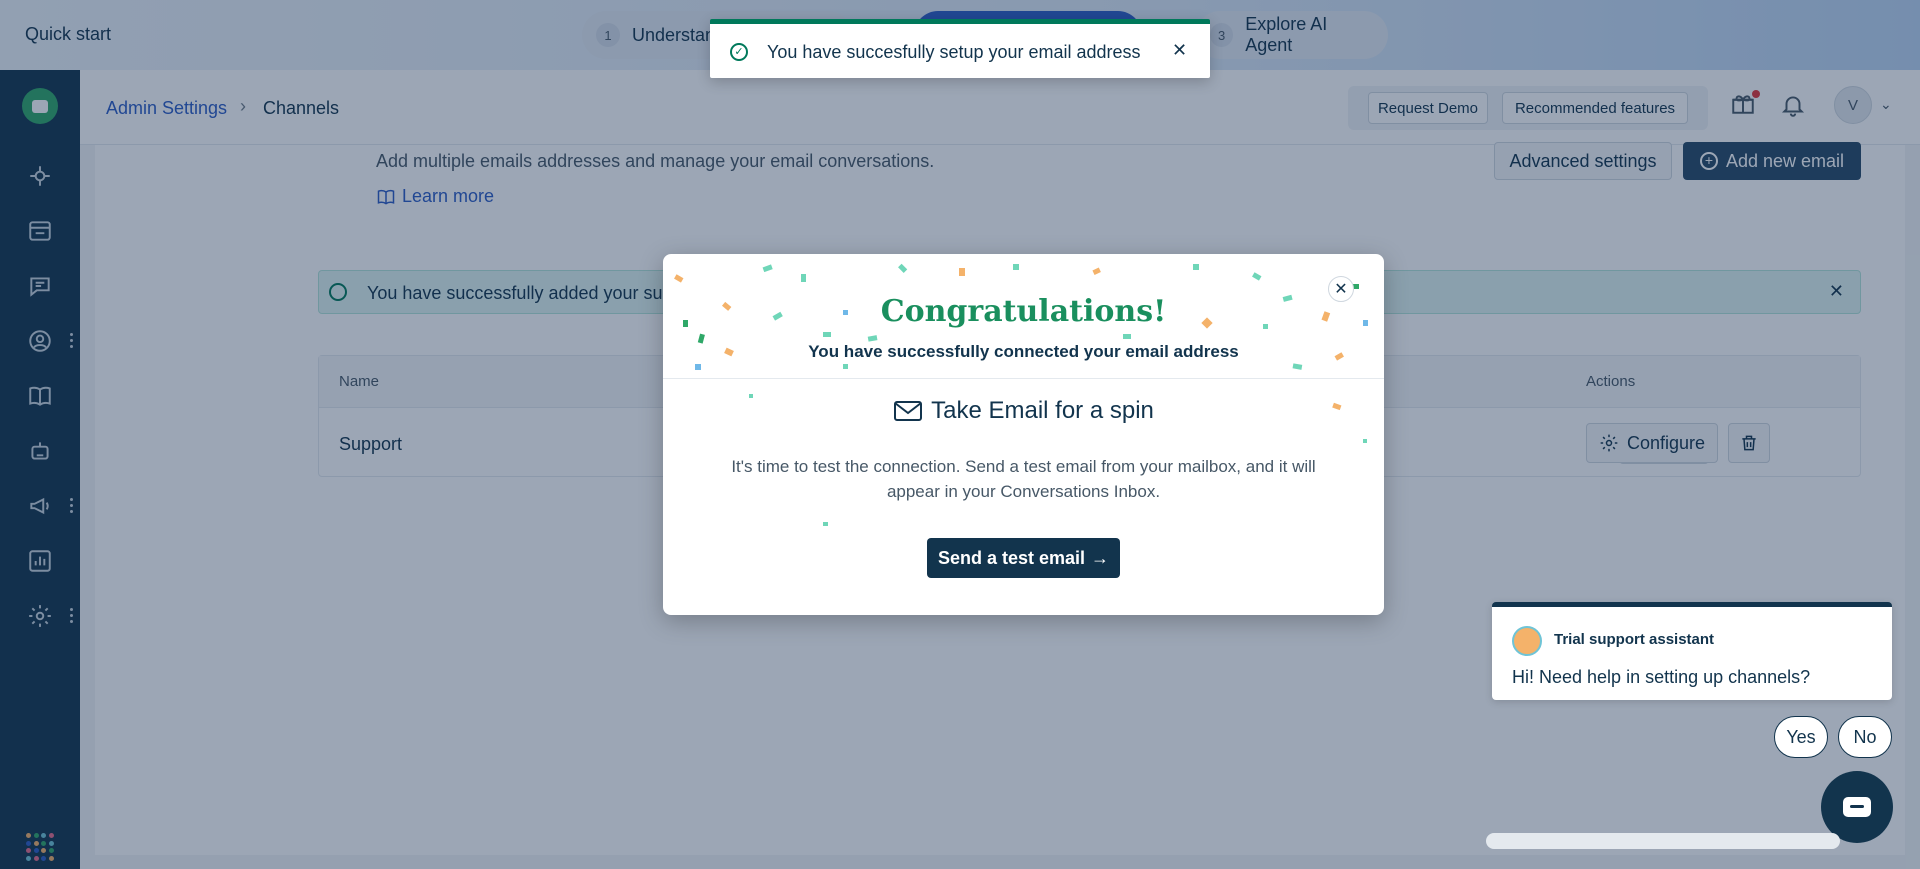  I want to click on divider, so click(1023, 378).